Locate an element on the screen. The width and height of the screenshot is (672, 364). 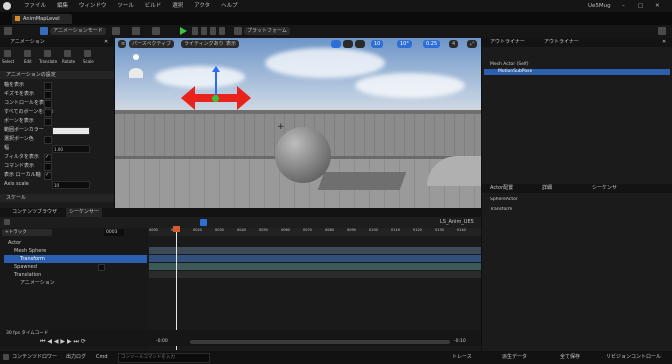
level-tab: AnimMapLevel is located at coordinates (42, 19).